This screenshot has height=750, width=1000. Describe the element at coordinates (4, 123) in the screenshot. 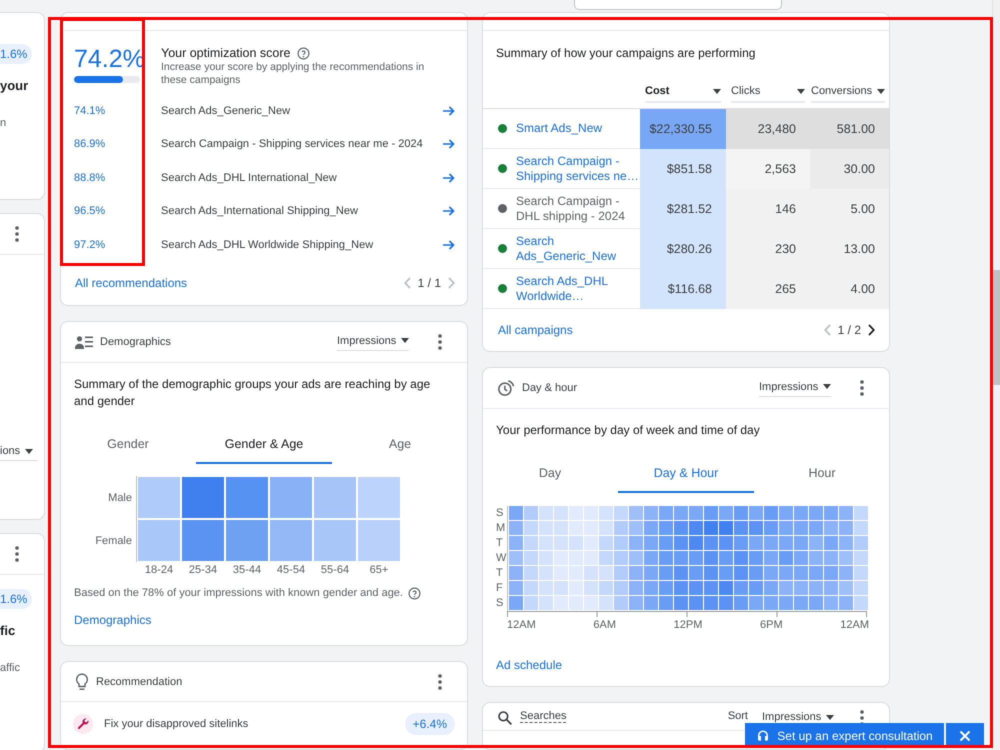

I see `card-text: n` at that location.